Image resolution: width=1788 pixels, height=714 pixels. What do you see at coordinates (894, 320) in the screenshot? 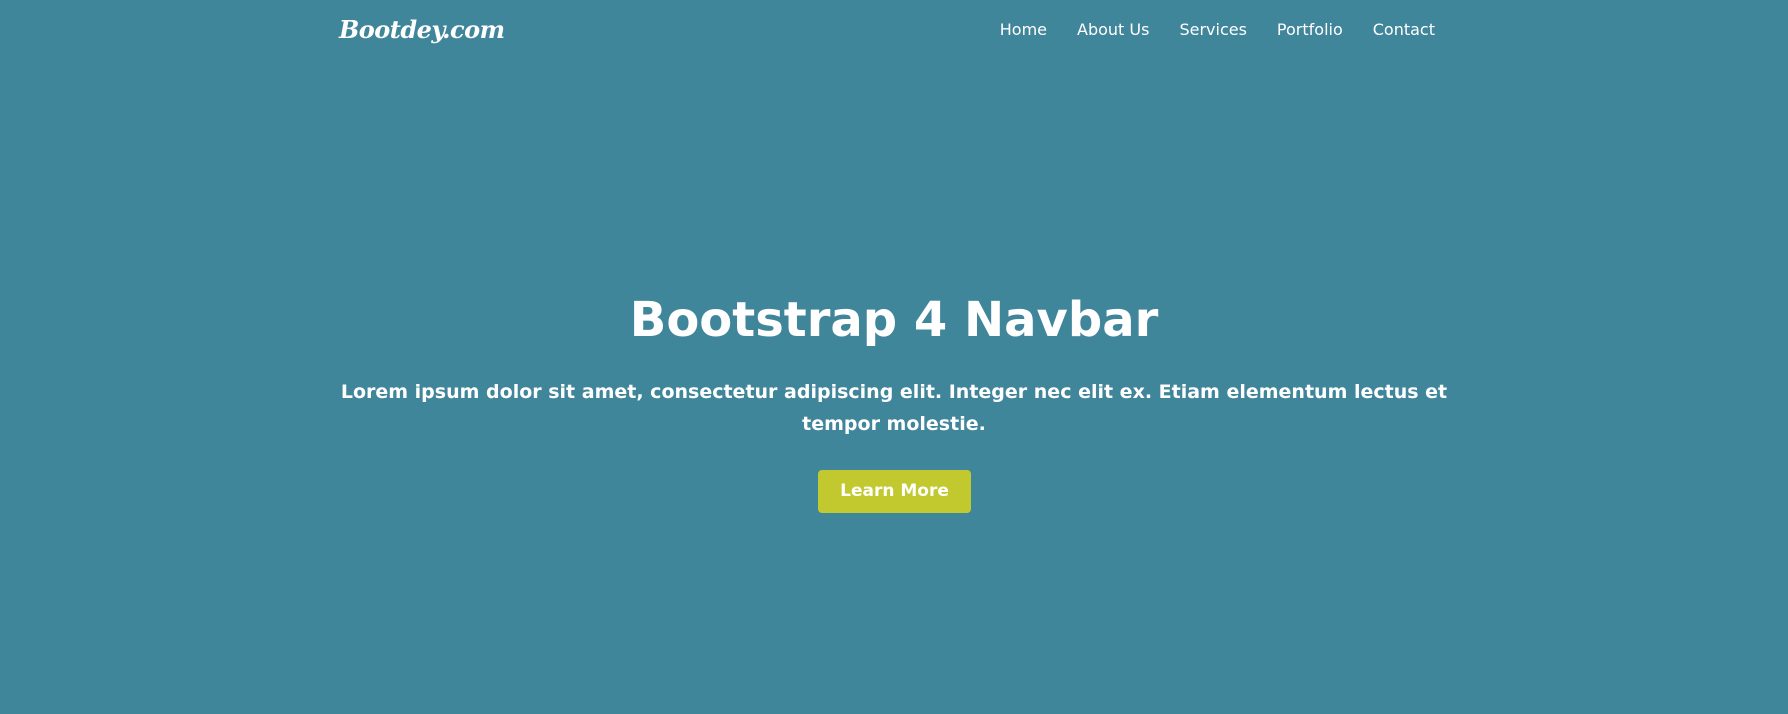
I see `hero-title: Bootstrap 4 Navbar` at bounding box center [894, 320].